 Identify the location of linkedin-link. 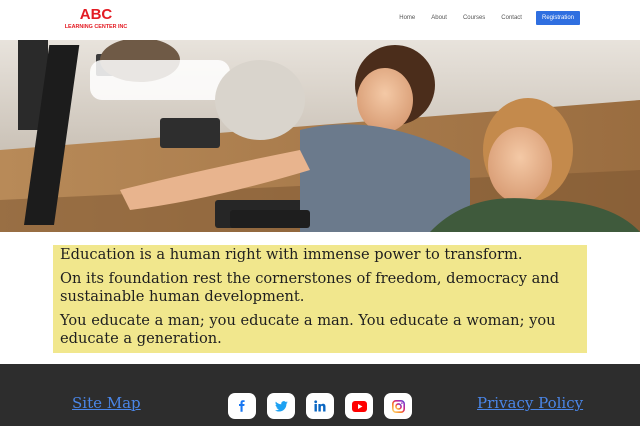
(320, 406).